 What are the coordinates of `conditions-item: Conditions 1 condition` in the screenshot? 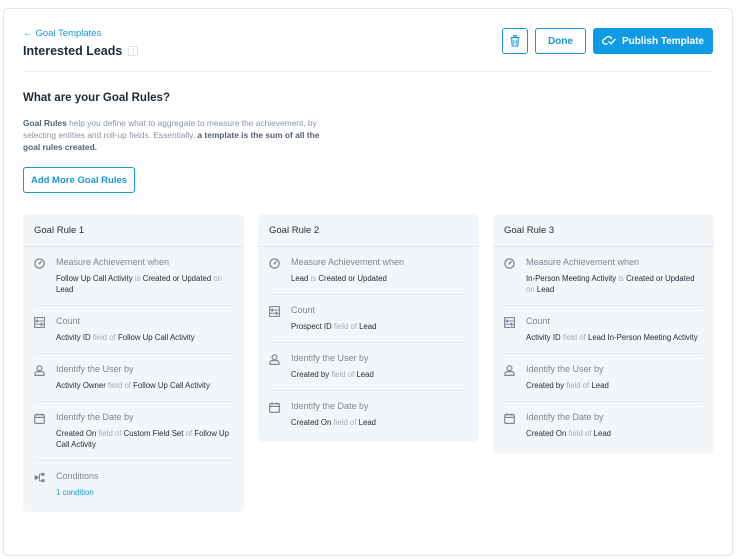 It's located at (133, 484).